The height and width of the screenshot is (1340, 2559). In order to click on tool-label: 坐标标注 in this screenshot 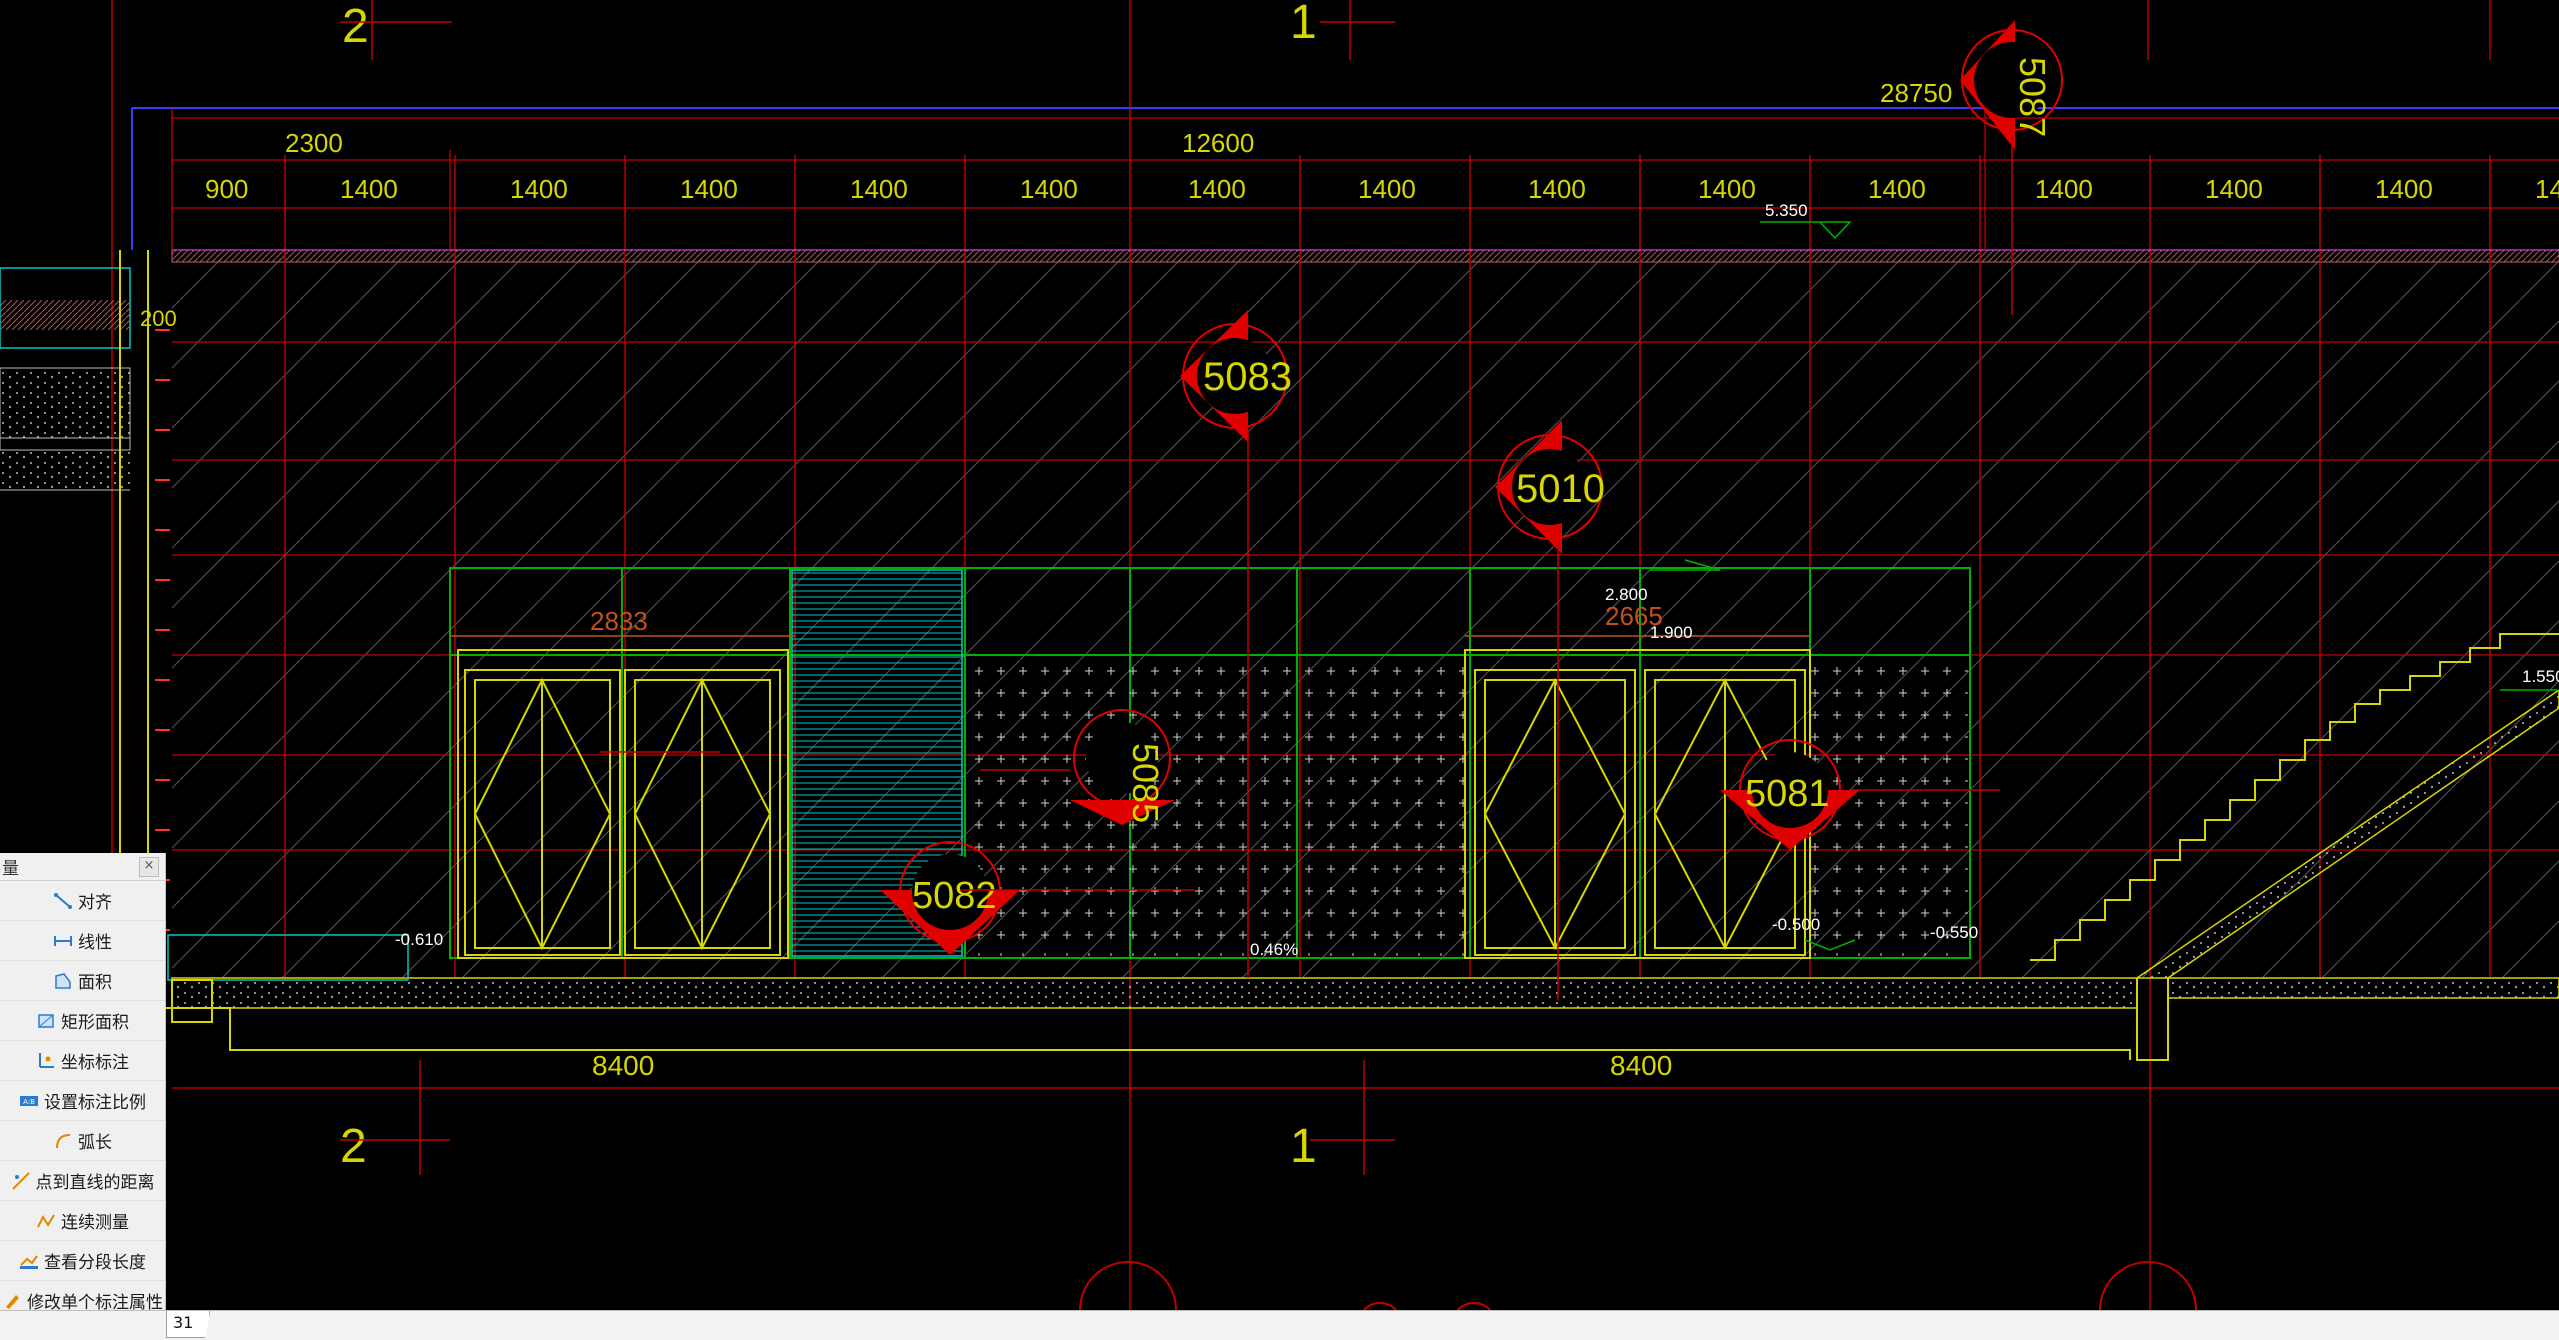, I will do `click(95, 1063)`.